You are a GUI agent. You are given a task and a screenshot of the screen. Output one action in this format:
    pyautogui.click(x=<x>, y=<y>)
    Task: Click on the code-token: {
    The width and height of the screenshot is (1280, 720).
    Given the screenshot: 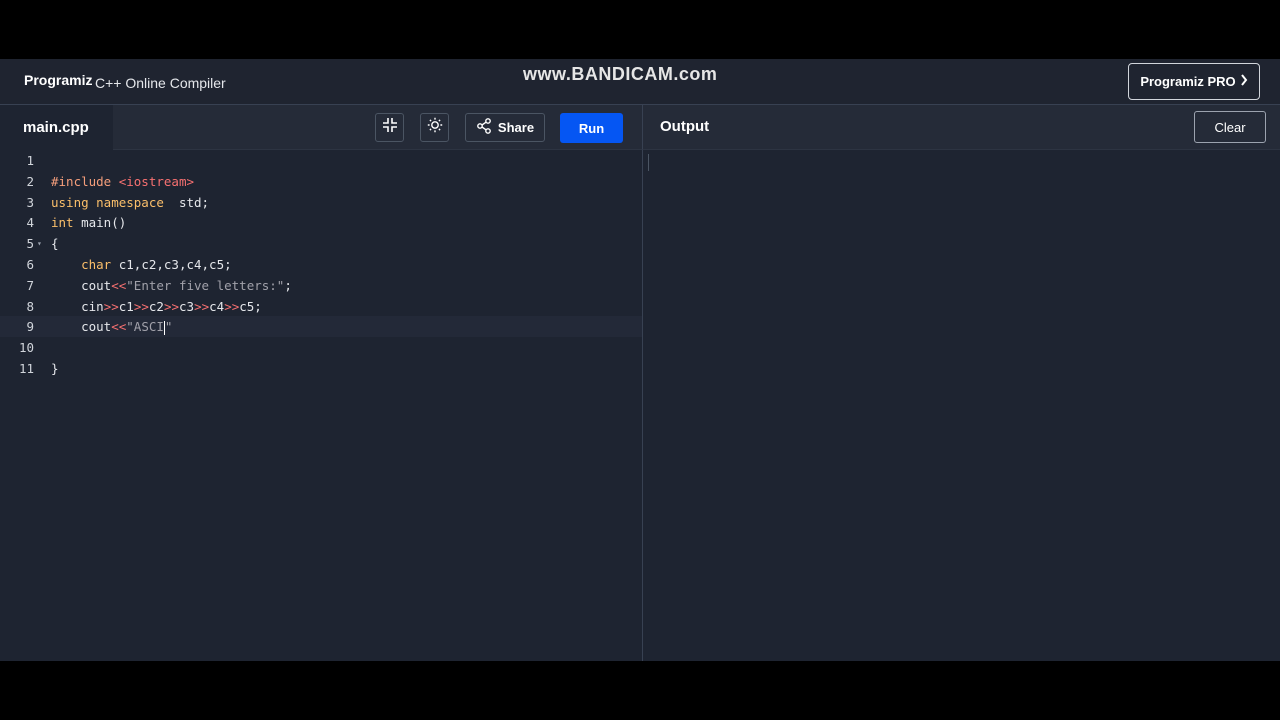 What is the action you would take?
    pyautogui.click(x=55, y=244)
    